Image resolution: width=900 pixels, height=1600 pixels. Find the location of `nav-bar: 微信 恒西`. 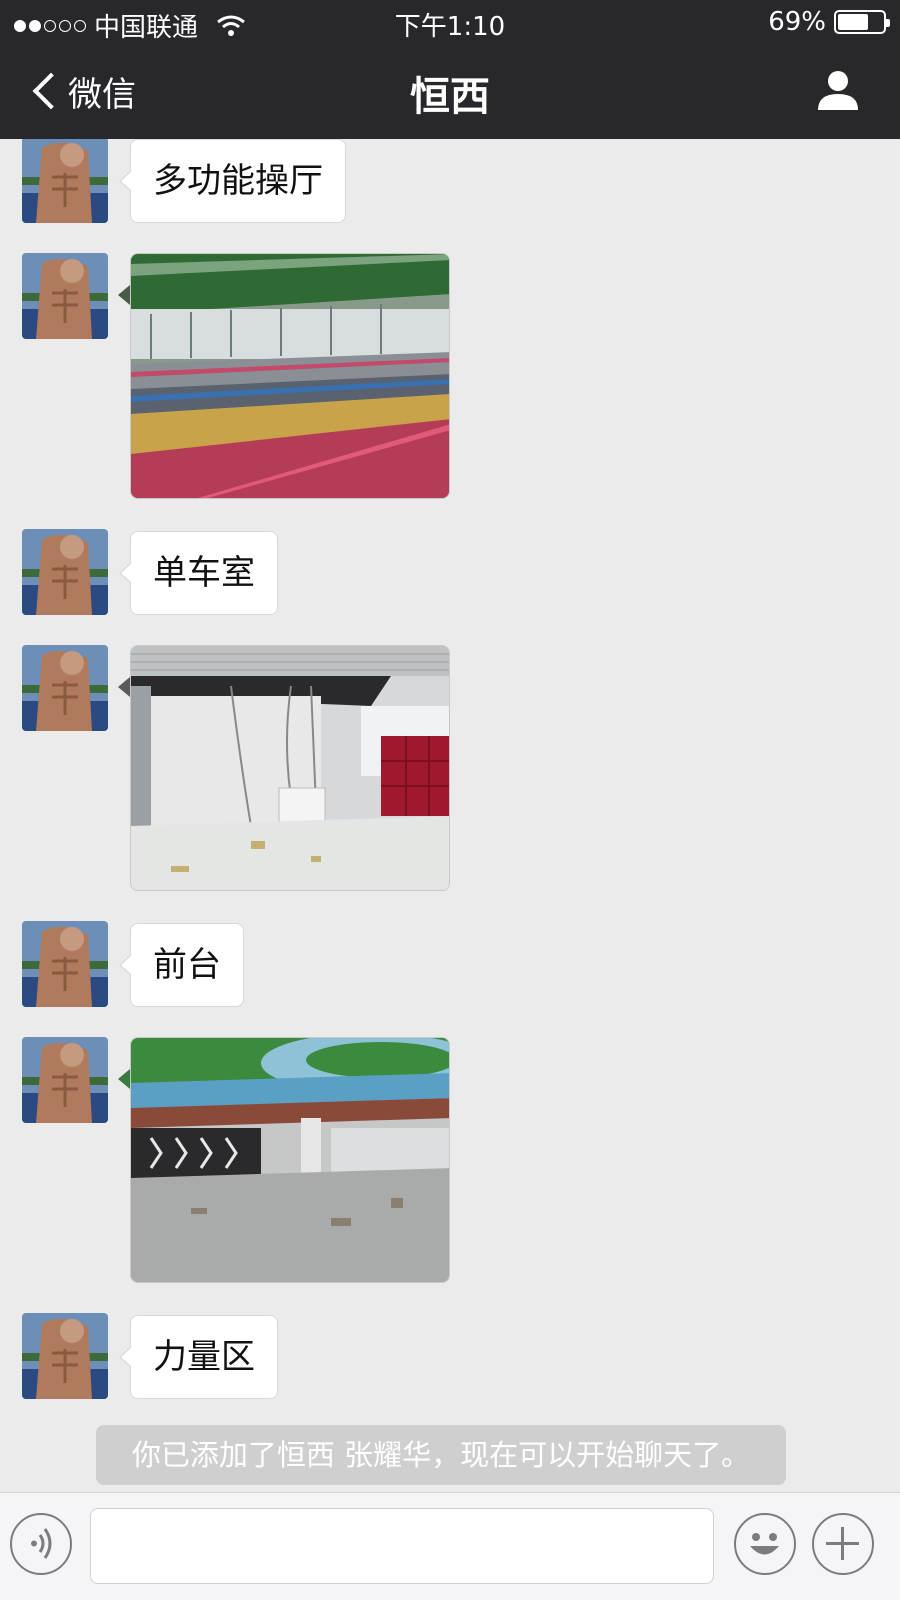

nav-bar: 微信 恒西 is located at coordinates (450, 91).